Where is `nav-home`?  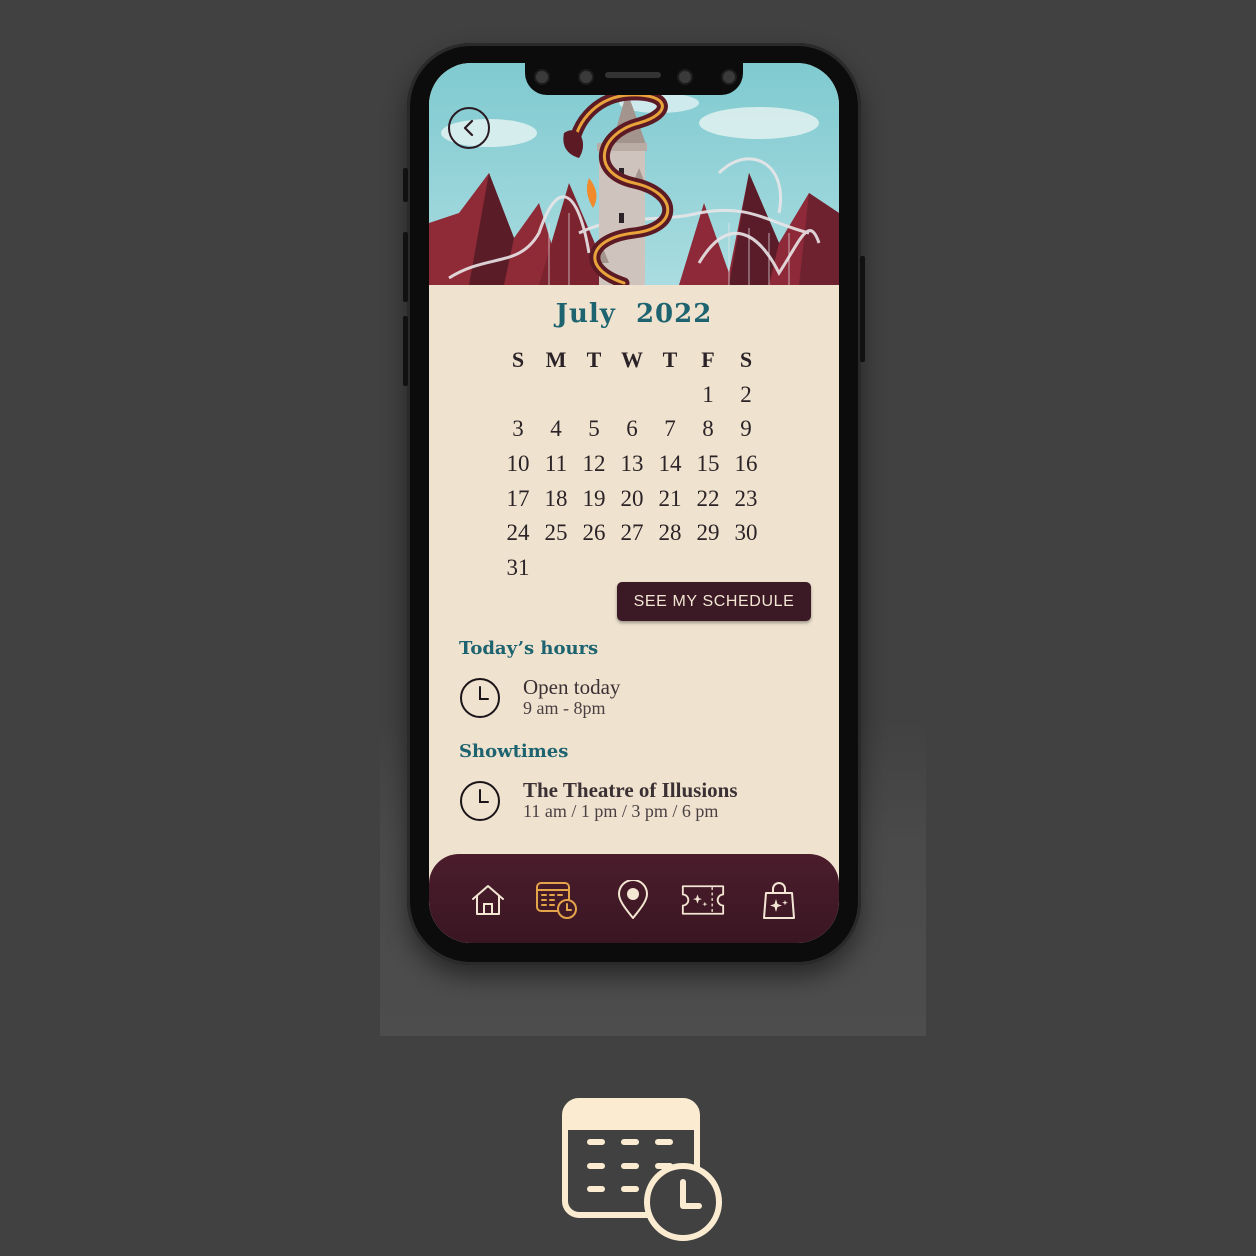 nav-home is located at coordinates (488, 900).